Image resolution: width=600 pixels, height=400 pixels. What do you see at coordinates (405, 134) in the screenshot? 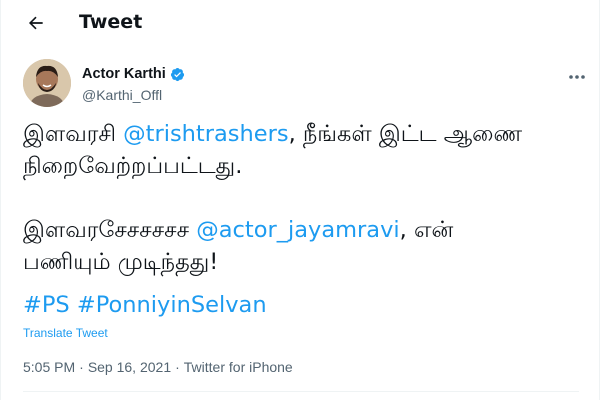
I see `tweet-text-segment: , நீங்கள் இட்ட ஆணை` at bounding box center [405, 134].